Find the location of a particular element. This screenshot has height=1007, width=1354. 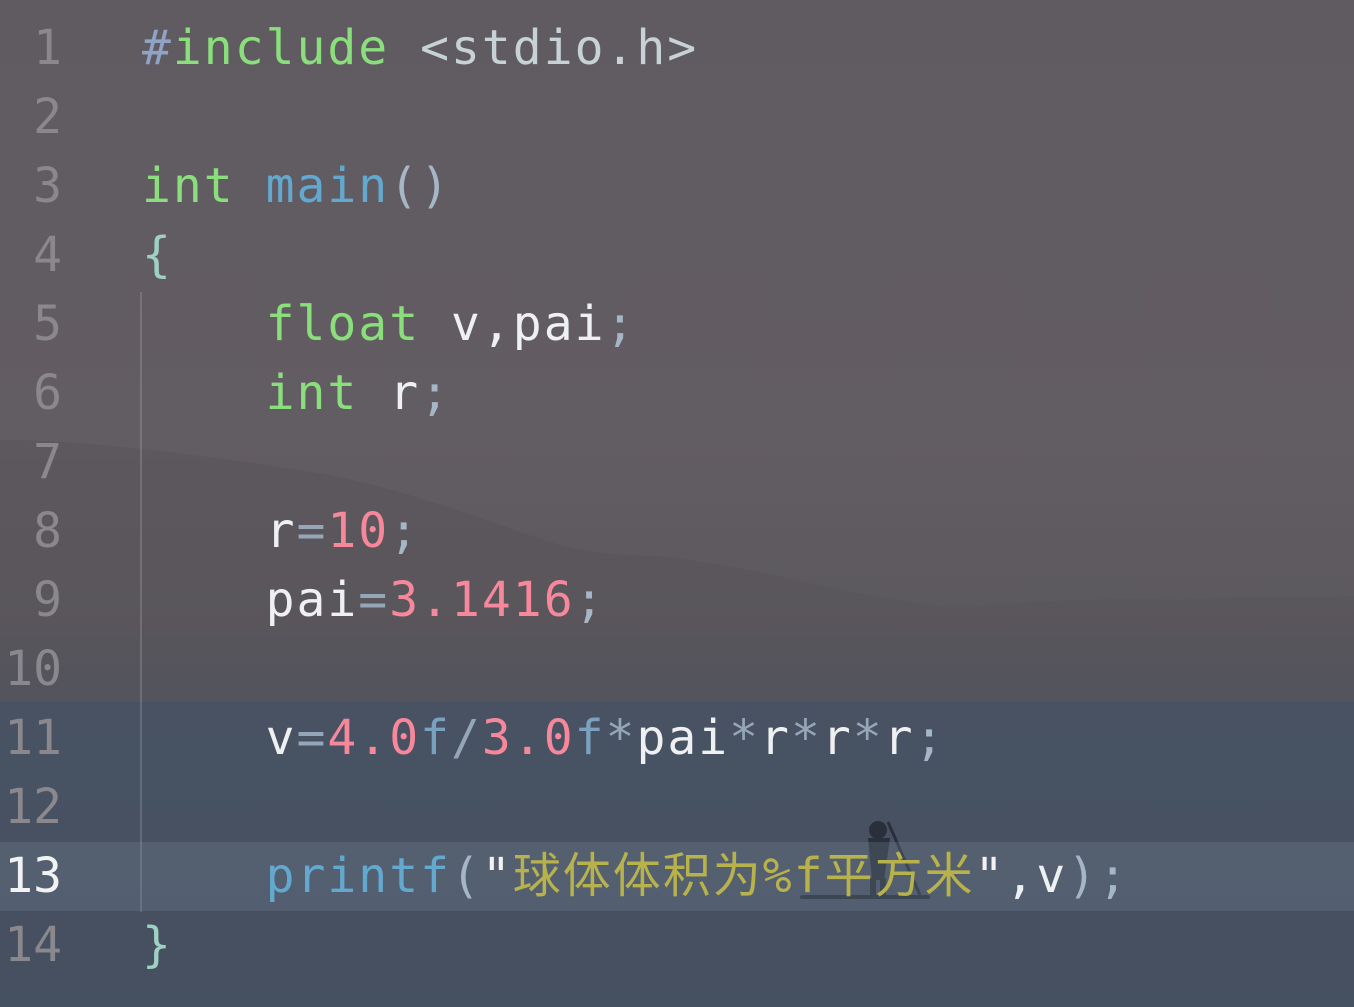

code-text: #include <stdio.h> is located at coordinates (420, 48).